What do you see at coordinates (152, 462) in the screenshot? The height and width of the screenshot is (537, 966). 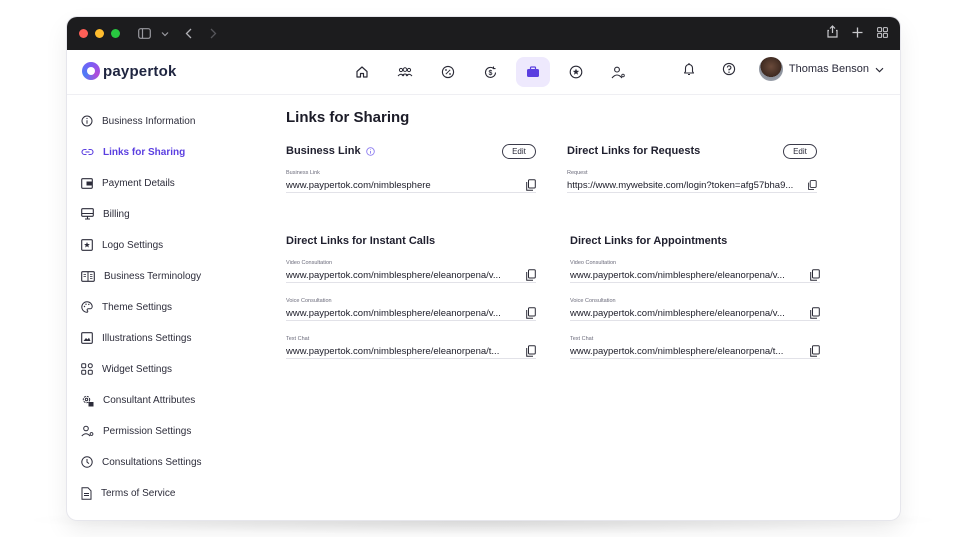 I see `sidebar-item-label: Consultations Settings` at bounding box center [152, 462].